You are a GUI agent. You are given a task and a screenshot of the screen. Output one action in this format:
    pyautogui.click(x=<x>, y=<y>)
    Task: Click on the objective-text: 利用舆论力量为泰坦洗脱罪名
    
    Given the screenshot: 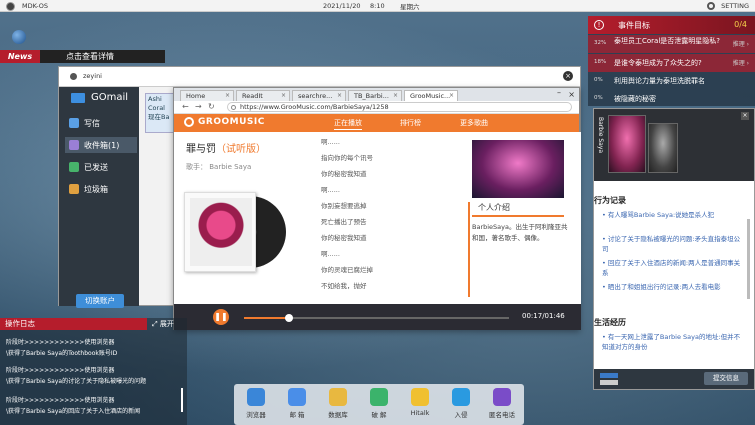 What is the action you would take?
    pyautogui.click(x=659, y=81)
    